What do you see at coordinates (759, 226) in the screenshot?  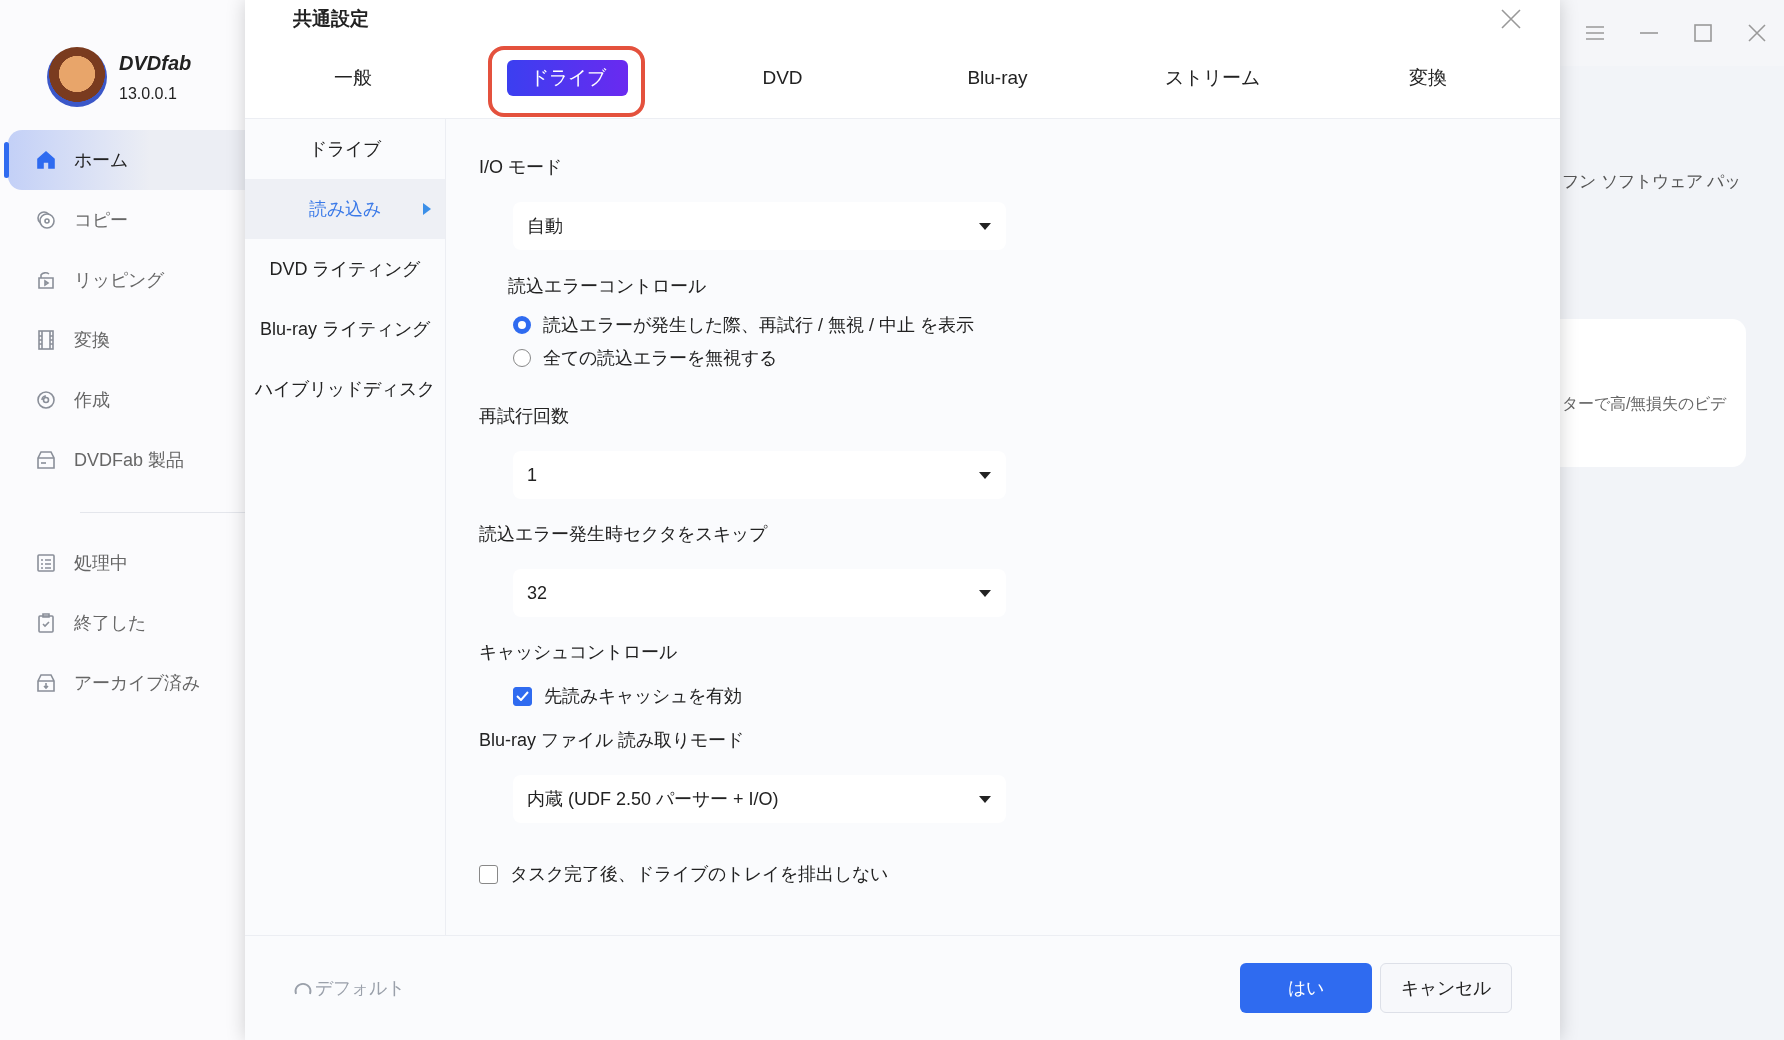 I see `dropdown: 自動` at bounding box center [759, 226].